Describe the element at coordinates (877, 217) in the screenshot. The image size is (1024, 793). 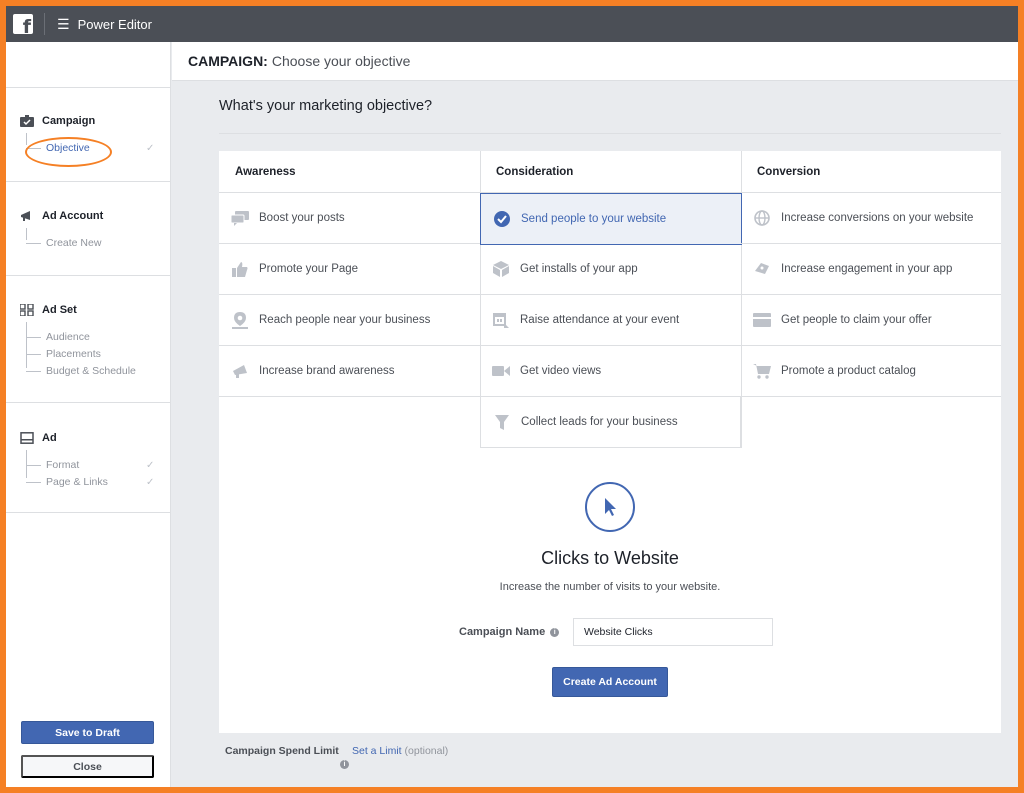
I see `objective-label: Increase conversions on your website` at that location.